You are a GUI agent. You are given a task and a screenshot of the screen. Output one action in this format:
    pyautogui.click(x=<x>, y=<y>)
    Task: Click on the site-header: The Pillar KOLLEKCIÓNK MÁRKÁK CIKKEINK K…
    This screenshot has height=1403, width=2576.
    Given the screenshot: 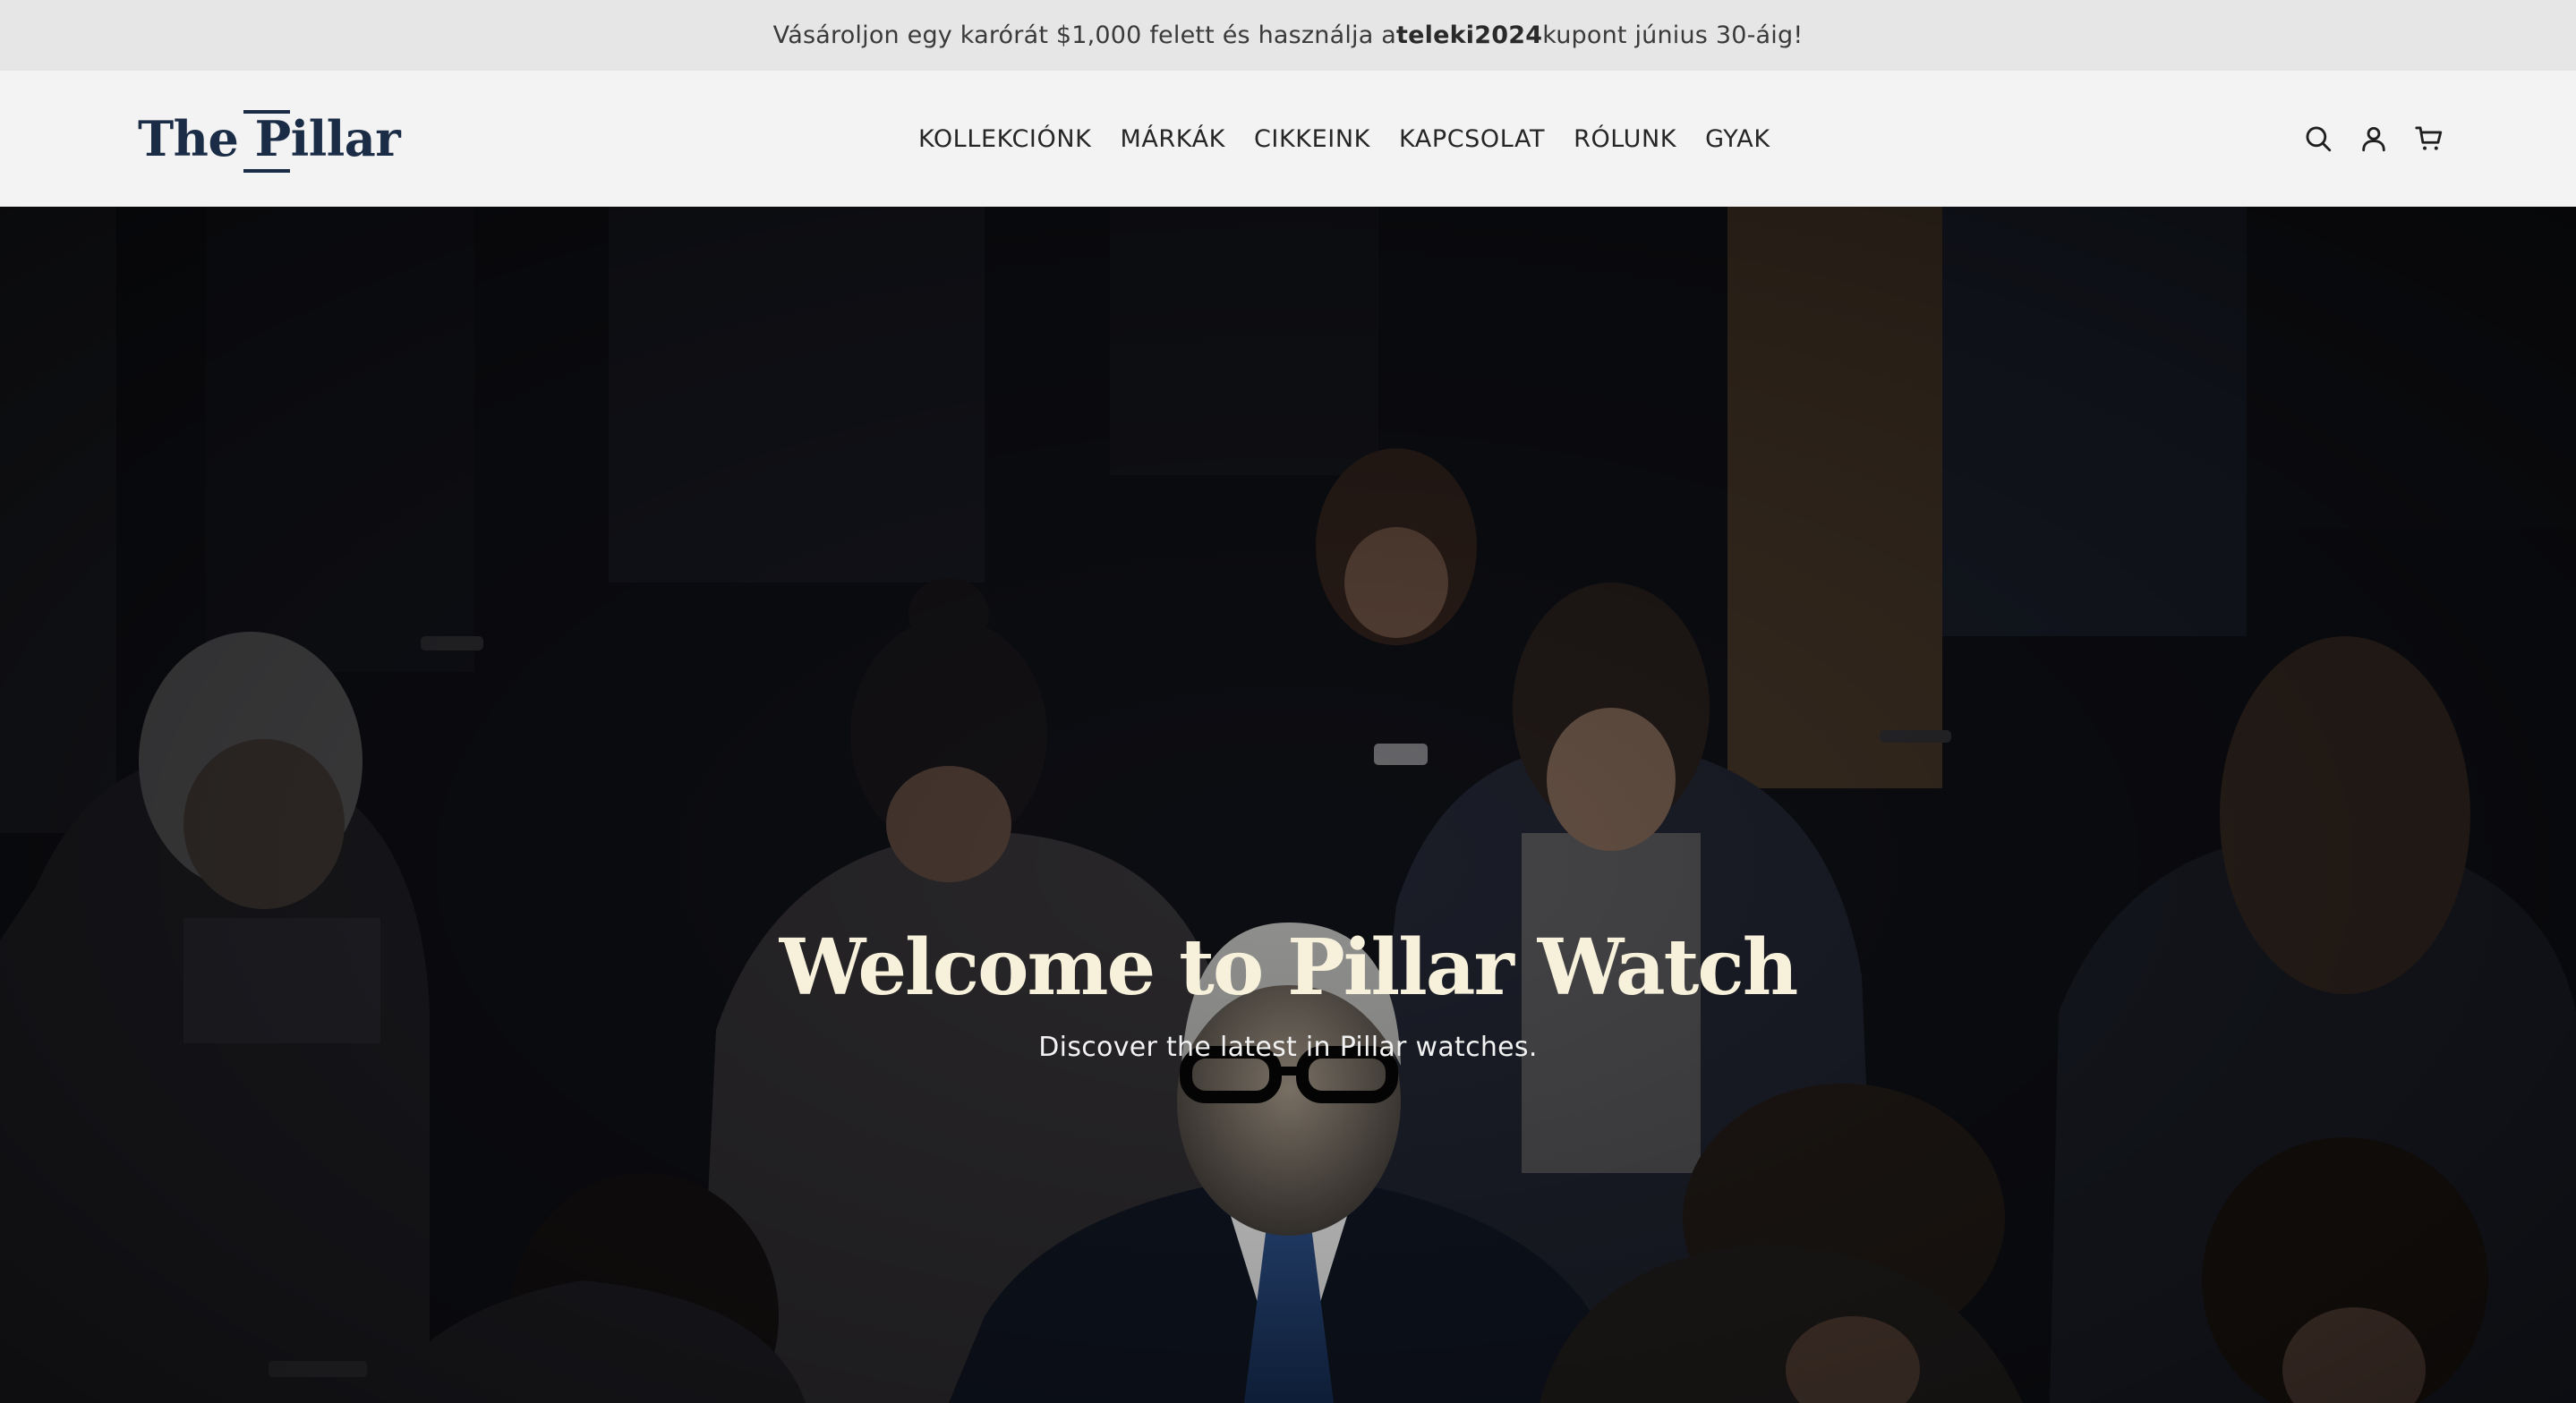 What is the action you would take?
    pyautogui.click(x=1288, y=139)
    